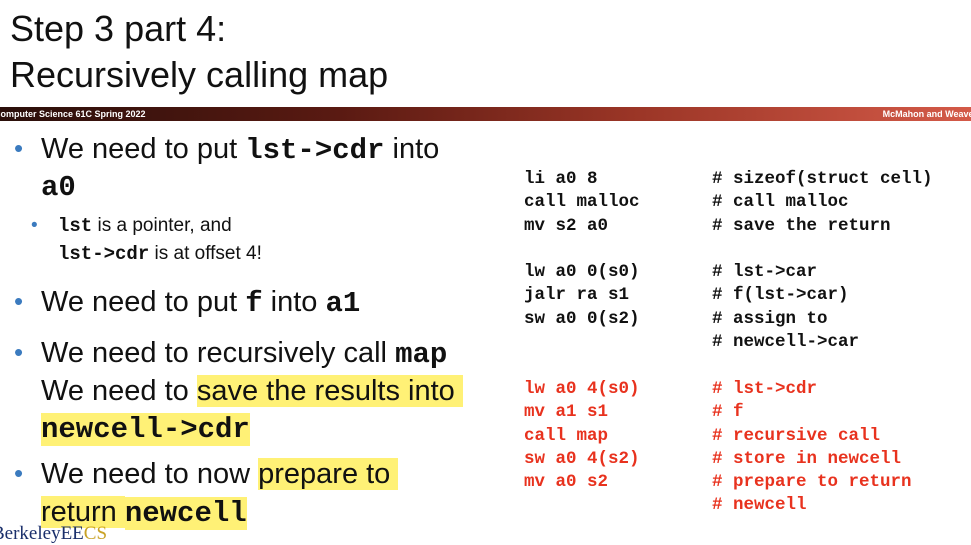  I want to click on bullet-1-text: We need to put, so click(143, 149).